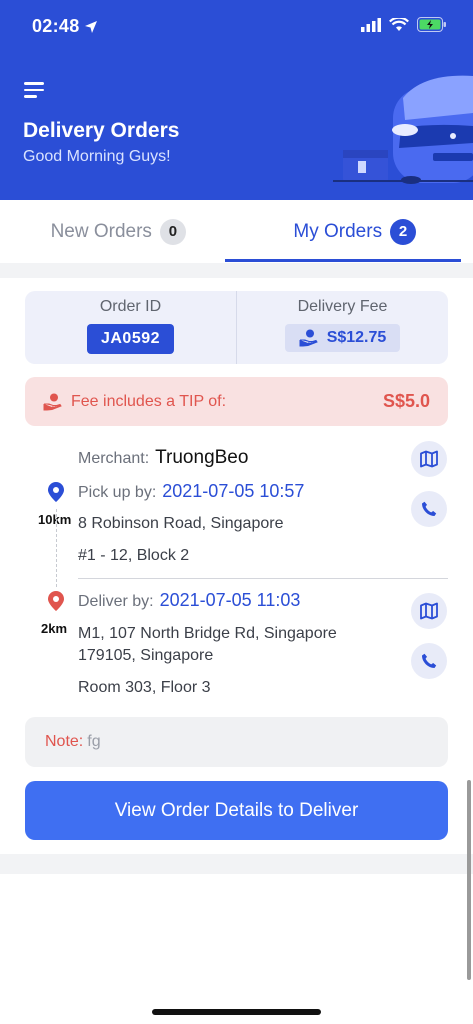 This screenshot has height=1024, width=473. What do you see at coordinates (56, 26) in the screenshot?
I see `status-time-text: 02:48` at bounding box center [56, 26].